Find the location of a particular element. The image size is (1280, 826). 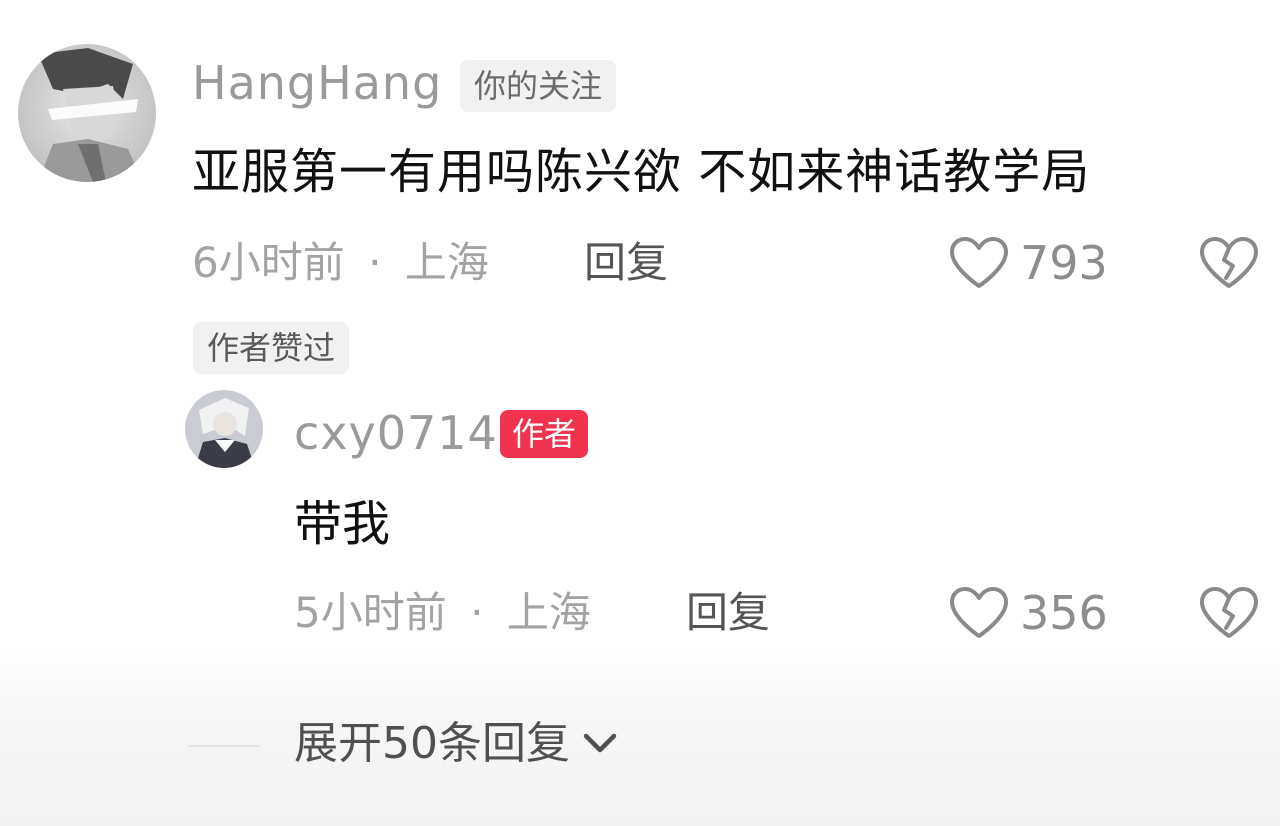

expand-replies-button: 展开50条回复 is located at coordinates (457, 744).